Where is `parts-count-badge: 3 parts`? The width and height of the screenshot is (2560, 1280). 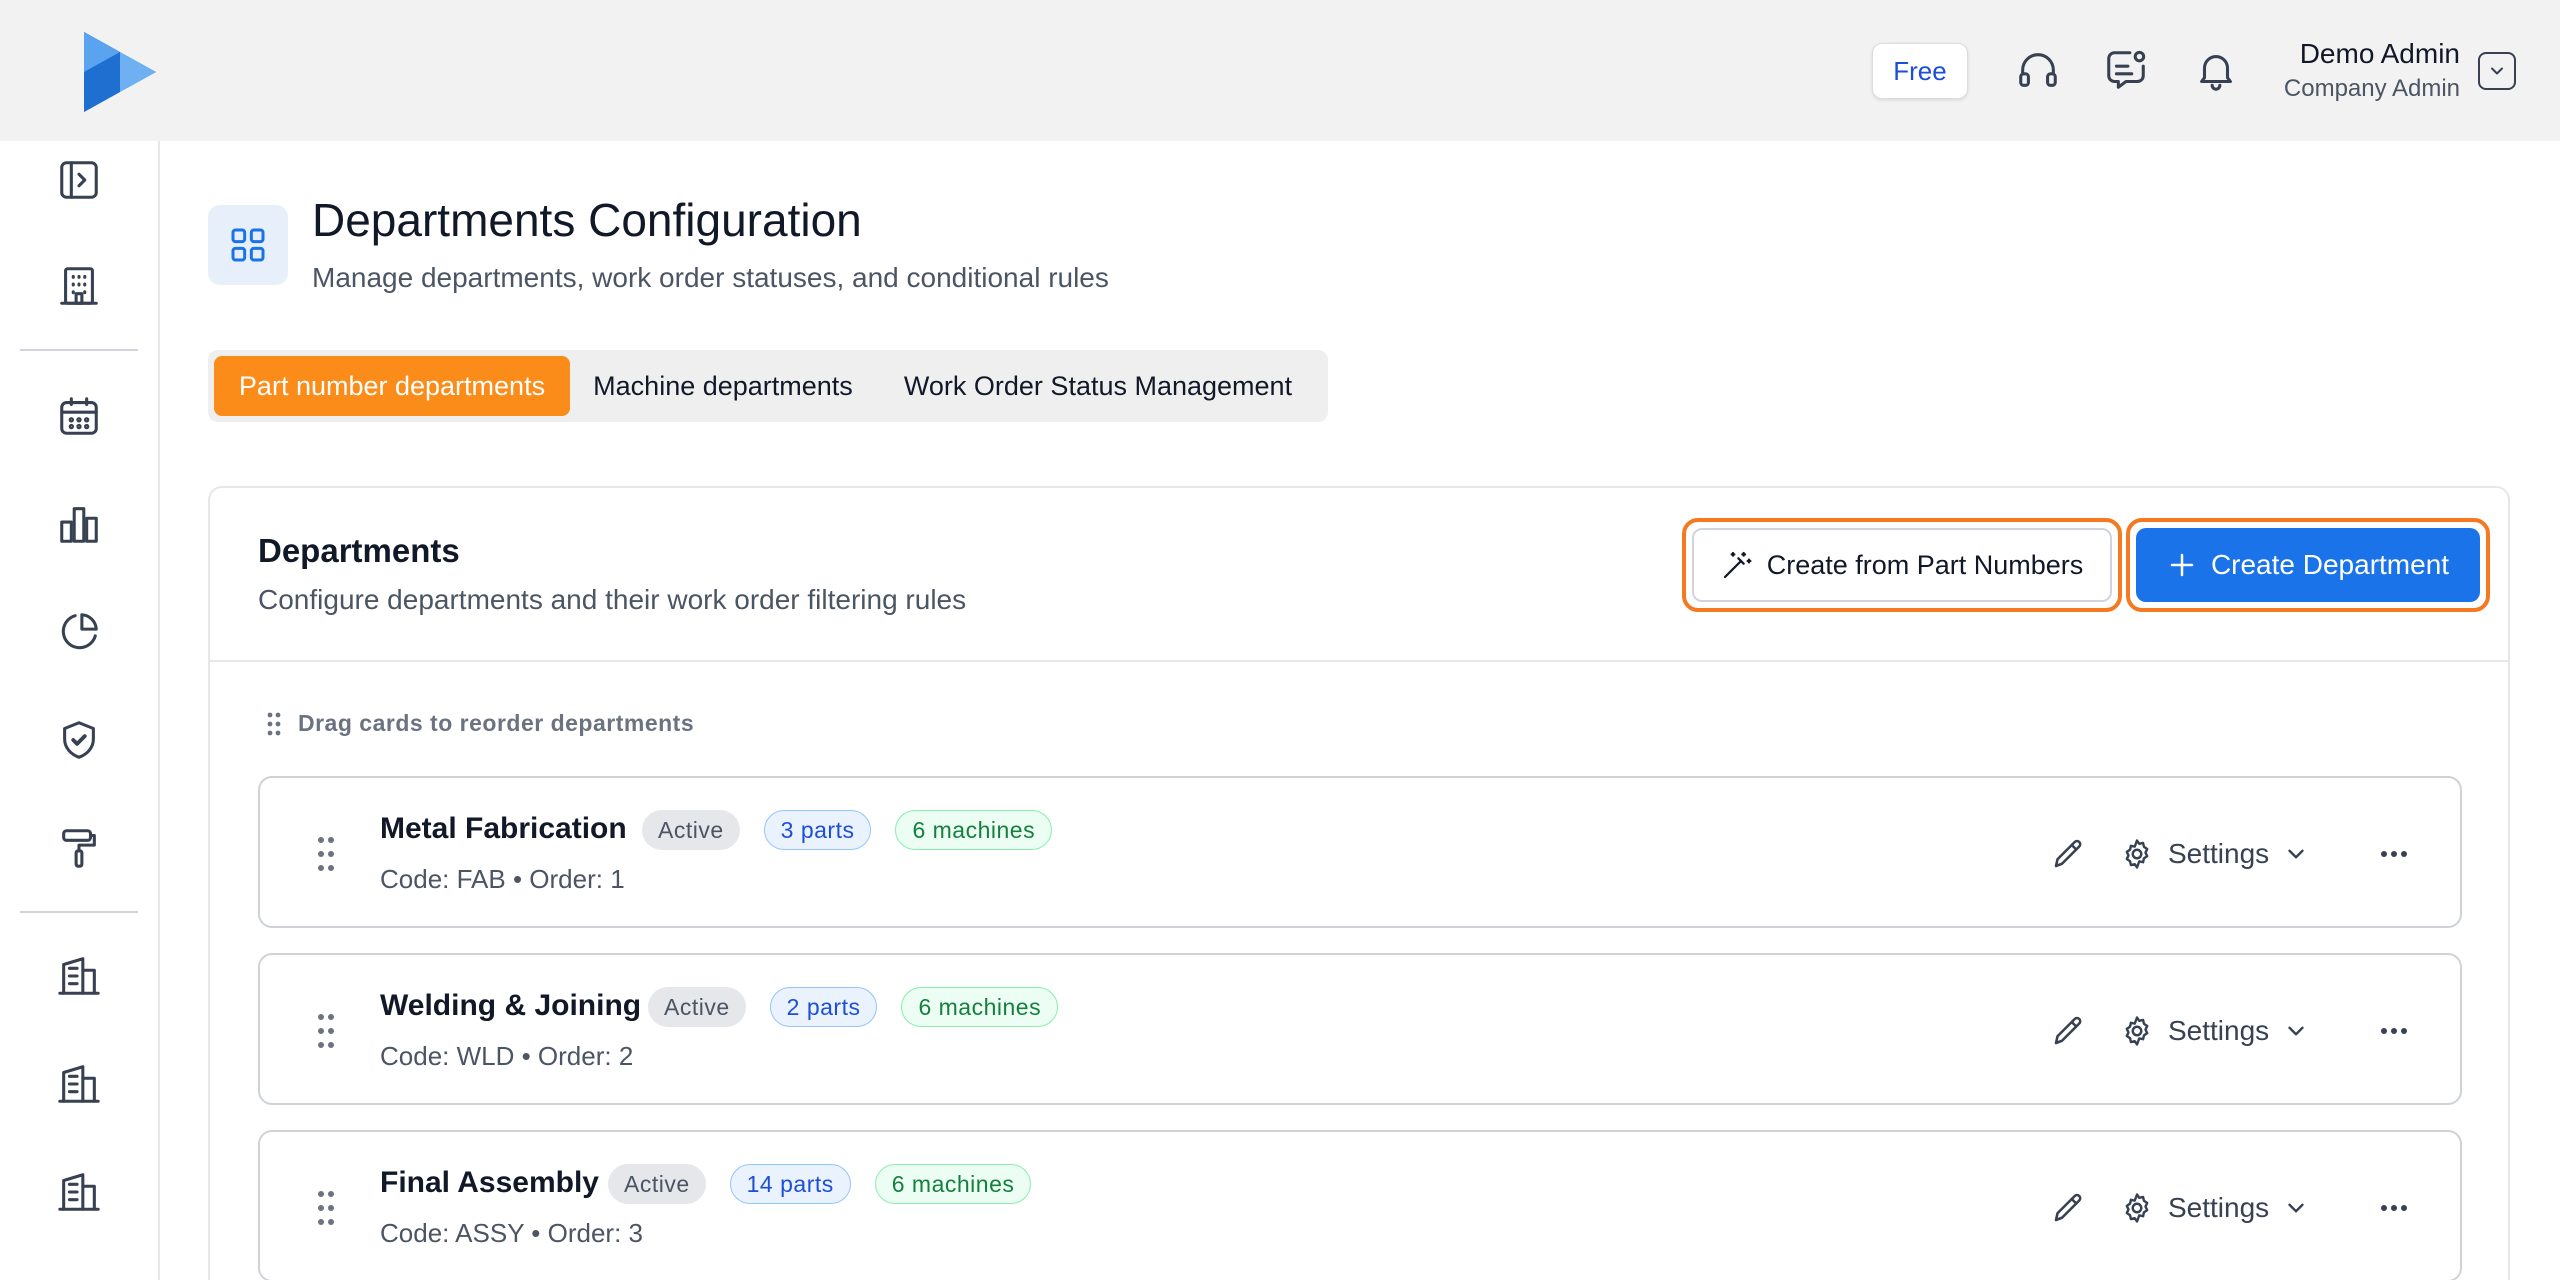
parts-count-badge: 3 parts is located at coordinates (817, 830).